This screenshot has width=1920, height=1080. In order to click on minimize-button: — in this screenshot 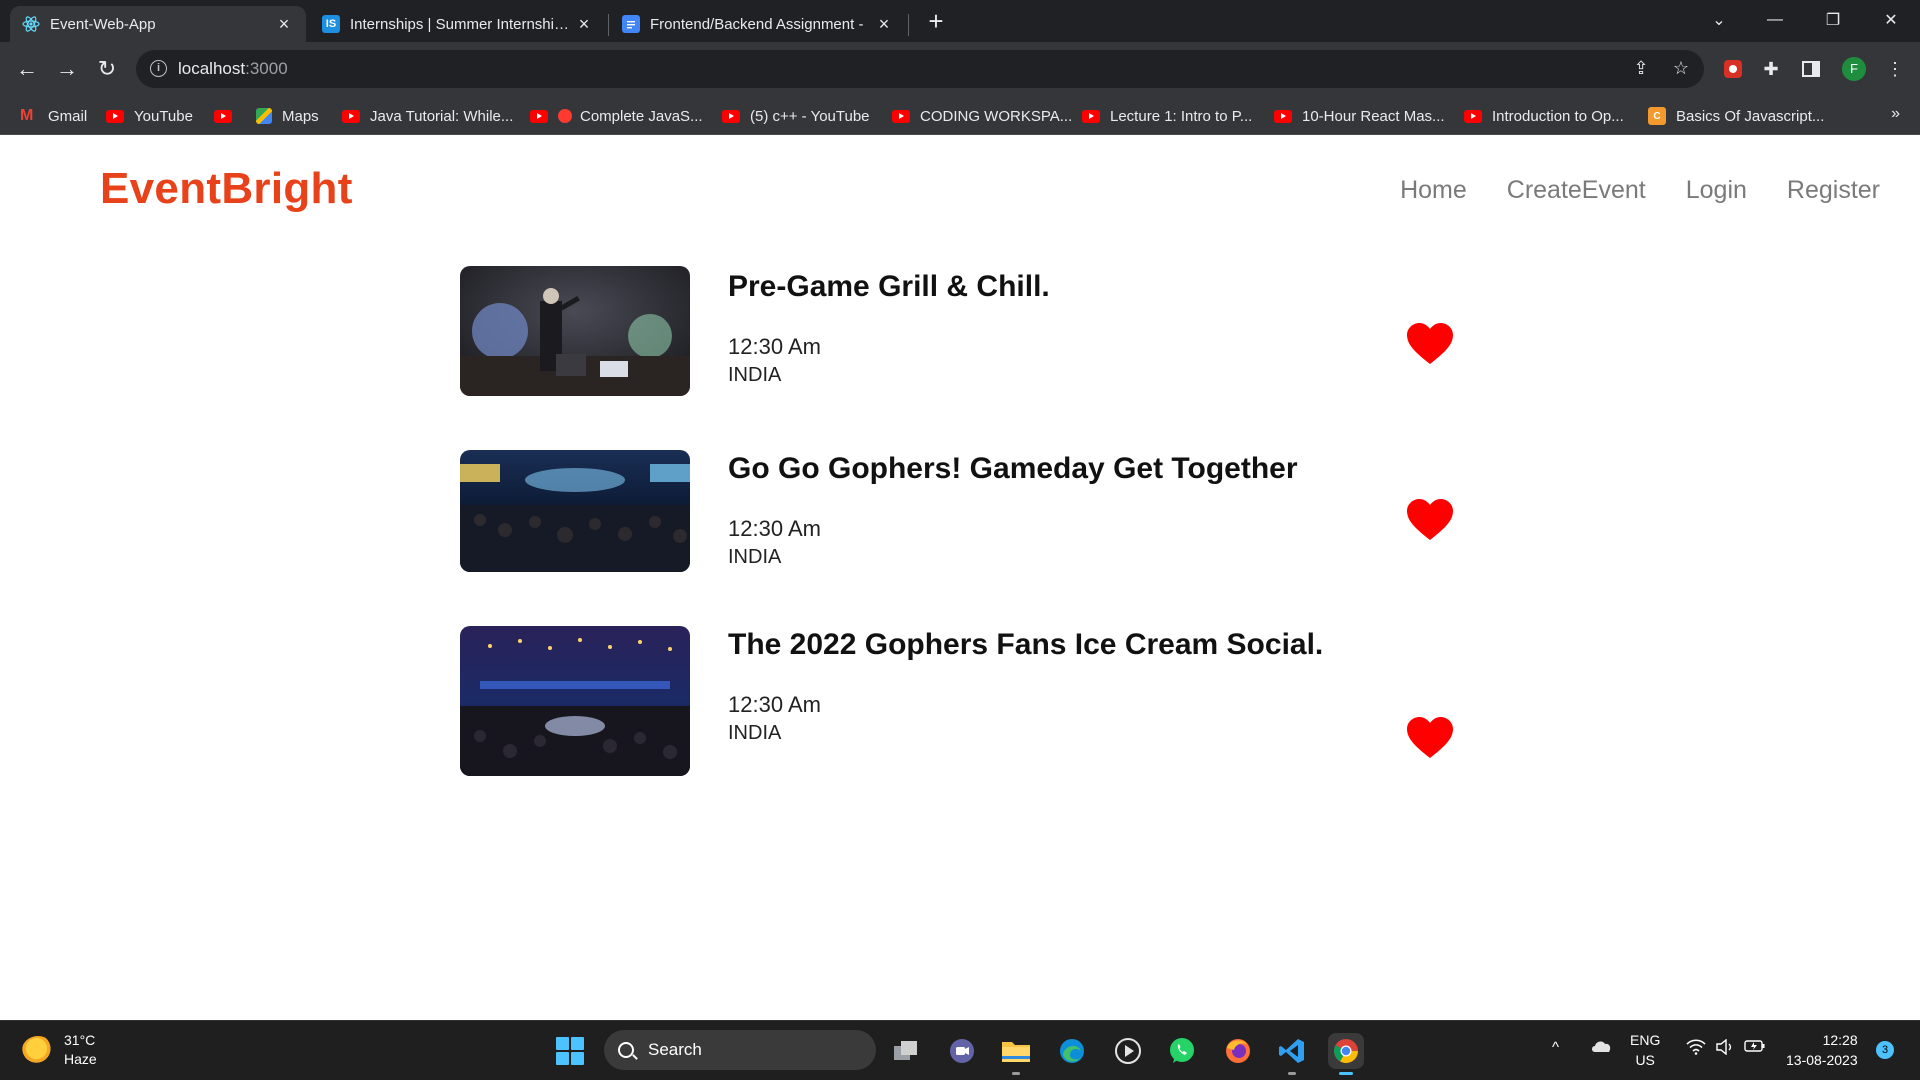, I will do `click(1775, 20)`.